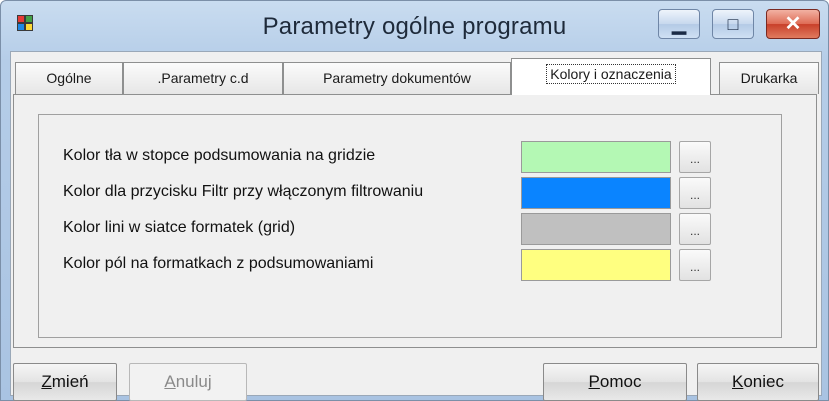  I want to click on color-setting-label: Kolor lini w siatce formatek (grid), so click(179, 227).